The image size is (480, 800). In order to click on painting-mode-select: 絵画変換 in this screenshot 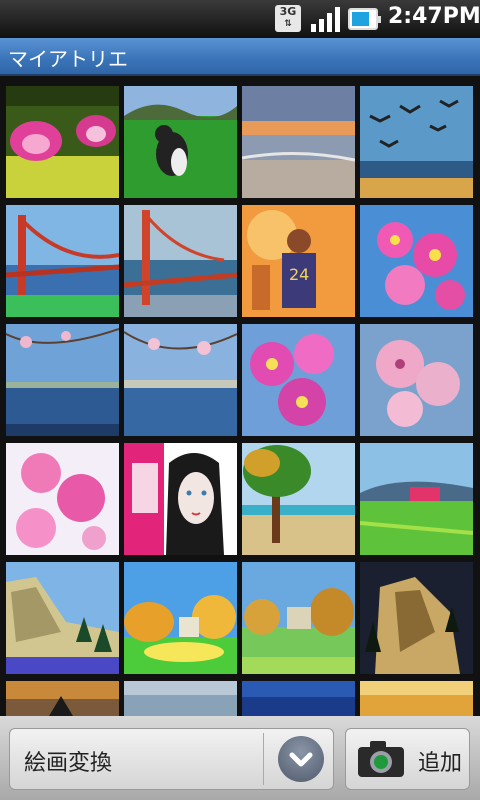, I will do `click(171, 759)`.